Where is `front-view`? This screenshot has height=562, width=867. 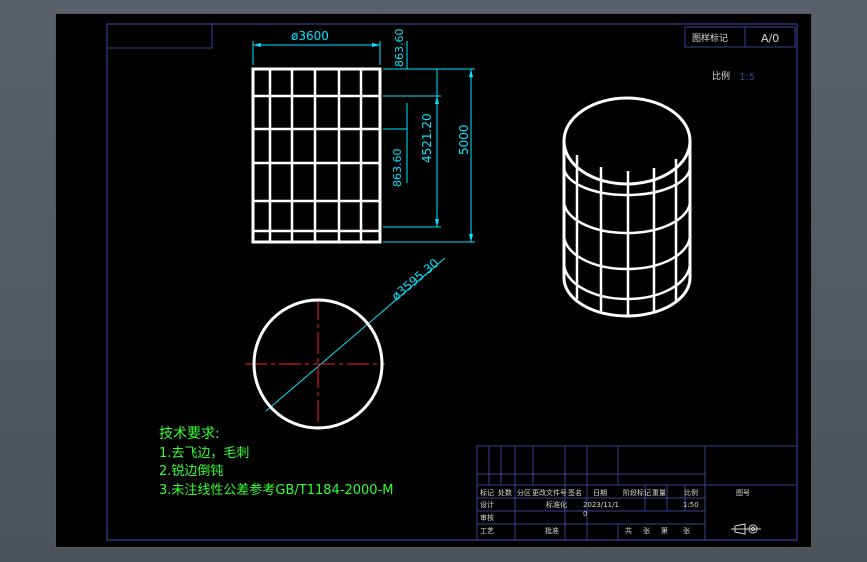 front-view is located at coordinates (316, 155).